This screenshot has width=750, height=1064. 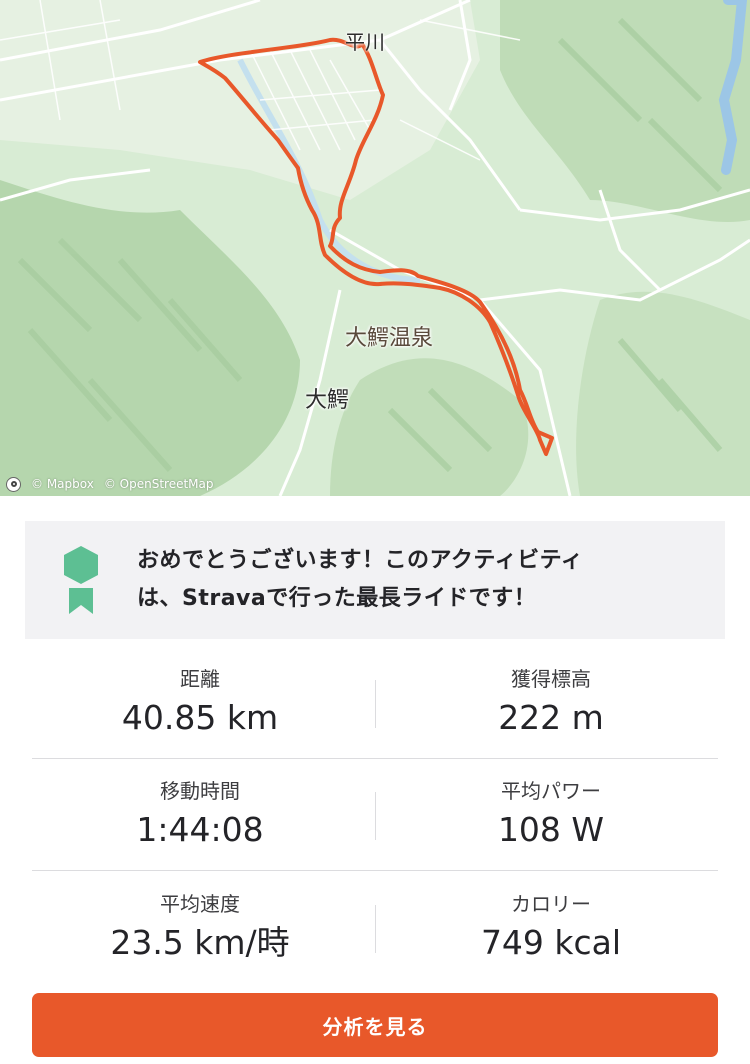 I want to click on stat-label: カロリー, so click(x=551, y=904).